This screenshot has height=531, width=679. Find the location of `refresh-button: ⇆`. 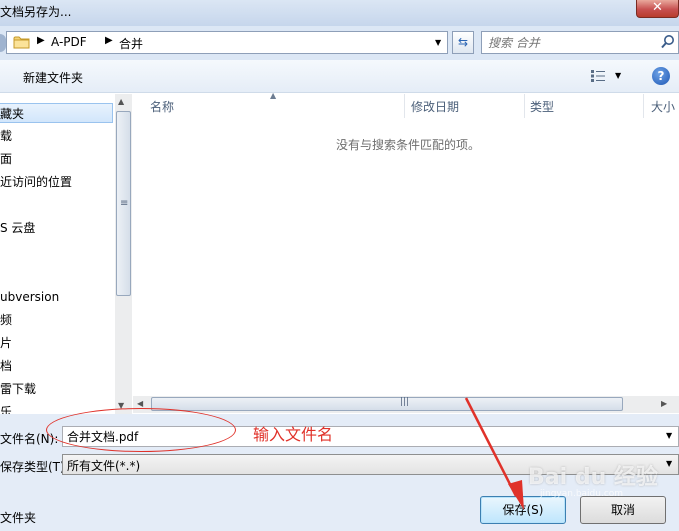

refresh-button: ⇆ is located at coordinates (463, 42).